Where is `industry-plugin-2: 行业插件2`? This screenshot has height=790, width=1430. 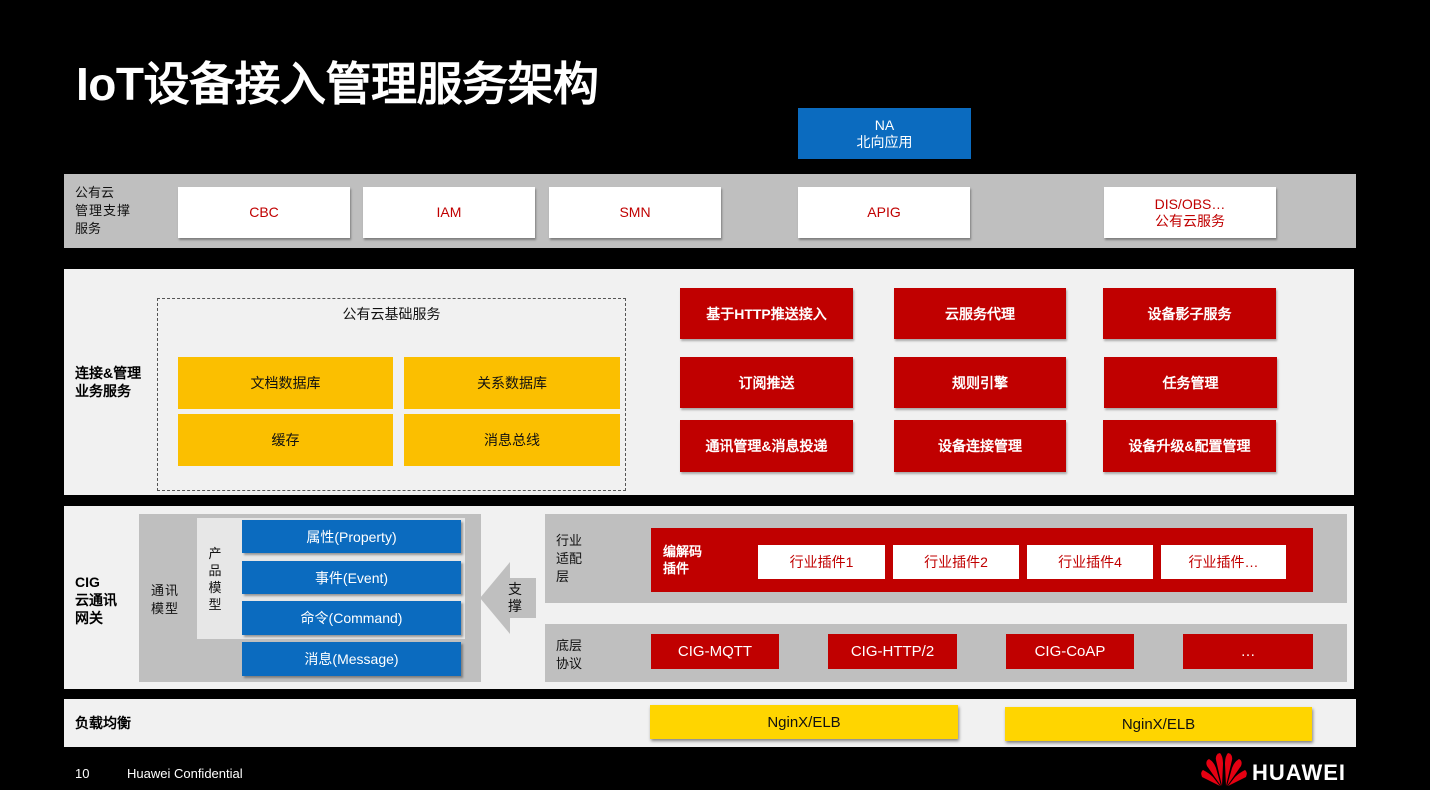
industry-plugin-2: 行业插件2 is located at coordinates (956, 562).